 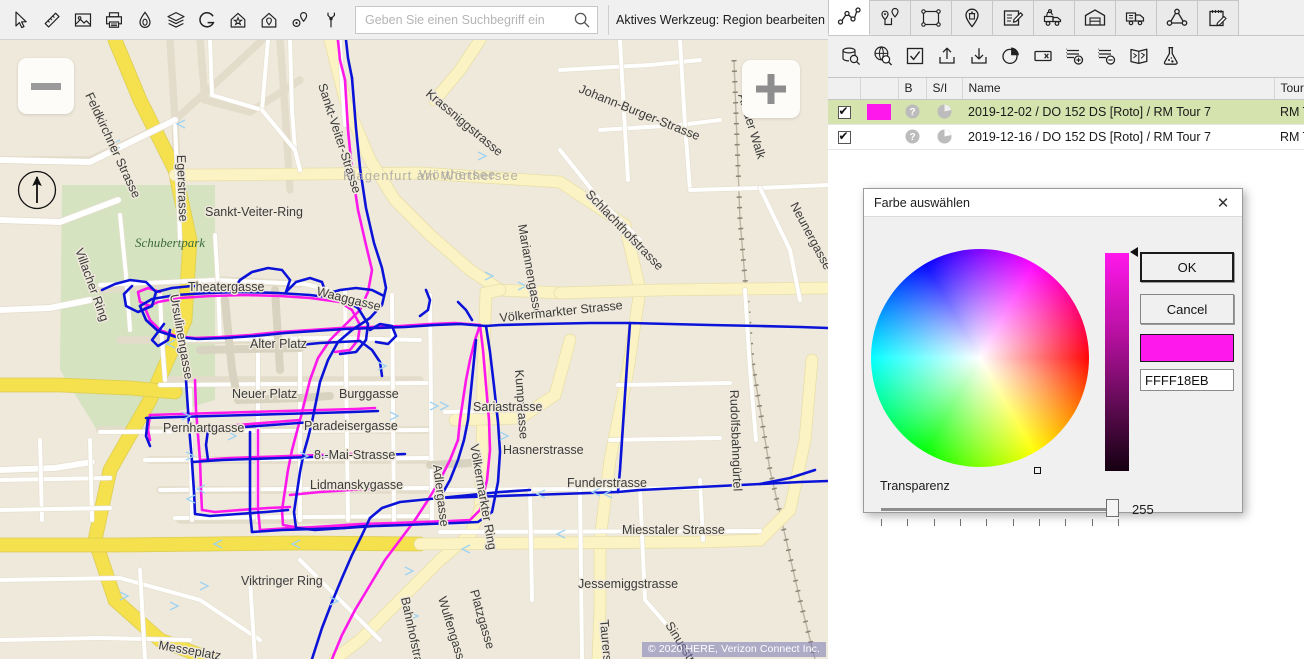 I want to click on map-label: Viktringer Ring, so click(x=282, y=581).